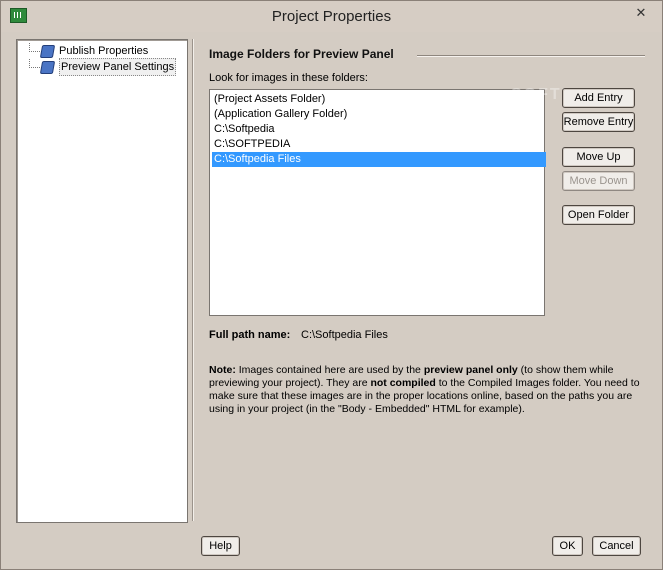 The image size is (663, 570). What do you see at coordinates (192, 280) in the screenshot?
I see `panel-divider` at bounding box center [192, 280].